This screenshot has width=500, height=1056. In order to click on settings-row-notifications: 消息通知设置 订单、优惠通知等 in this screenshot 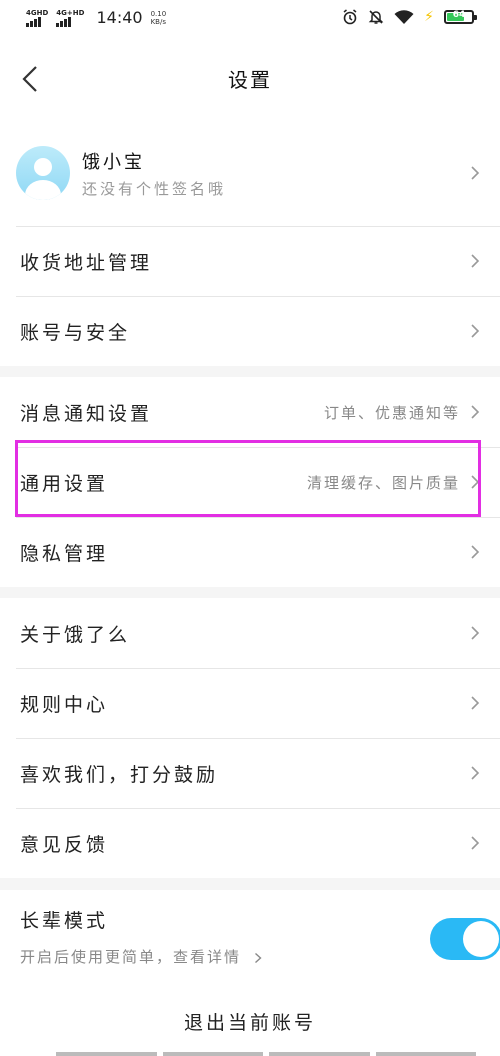, I will do `click(250, 412)`.